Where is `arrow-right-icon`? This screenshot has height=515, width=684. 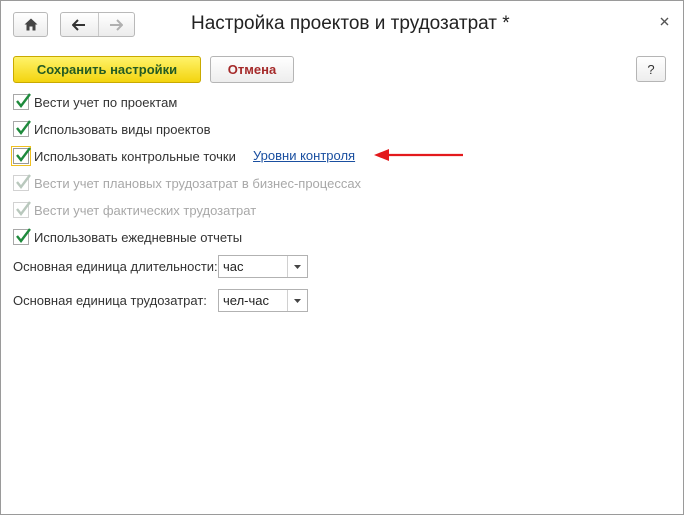
arrow-right-icon is located at coordinates (117, 24).